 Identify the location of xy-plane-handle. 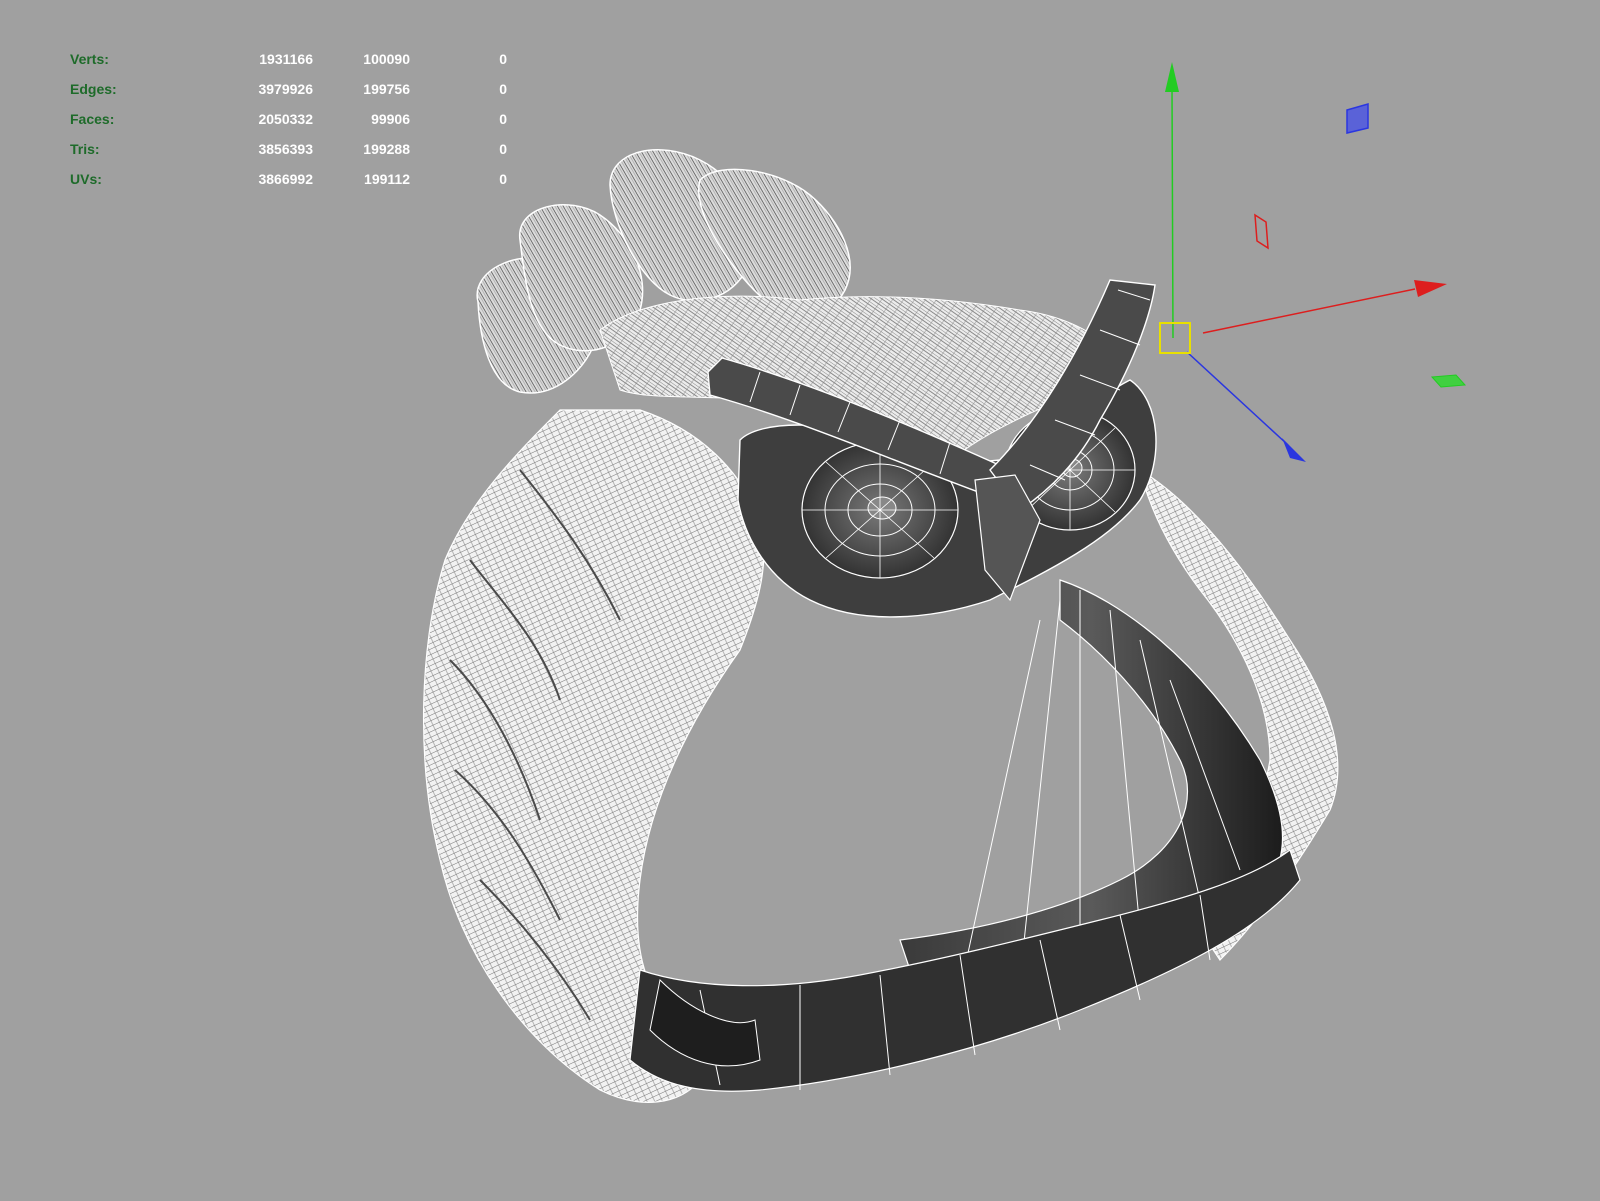
(1357, 118).